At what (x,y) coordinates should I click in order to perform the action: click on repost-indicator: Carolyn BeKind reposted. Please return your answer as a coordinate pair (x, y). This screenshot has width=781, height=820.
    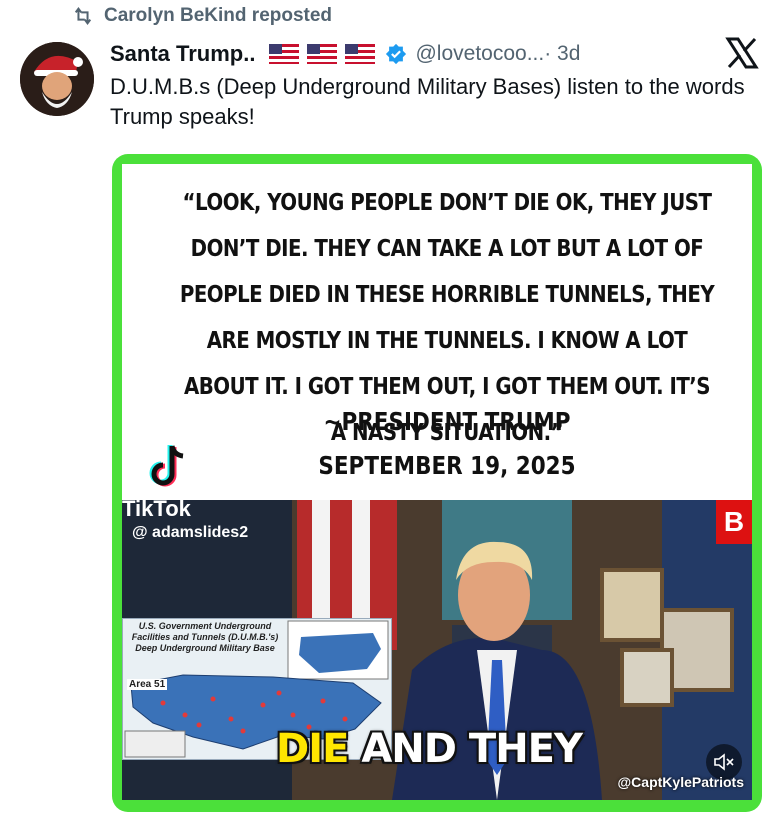
    Looking at the image, I should click on (202, 16).